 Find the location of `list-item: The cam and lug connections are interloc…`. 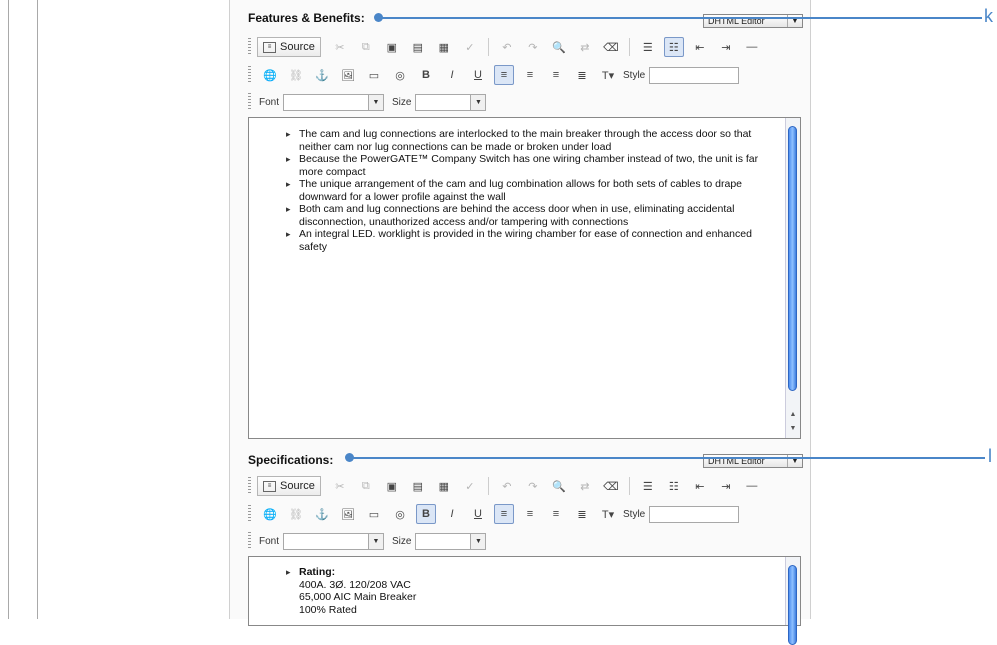

list-item: The cam and lug connections are interloc… is located at coordinates (524, 140).